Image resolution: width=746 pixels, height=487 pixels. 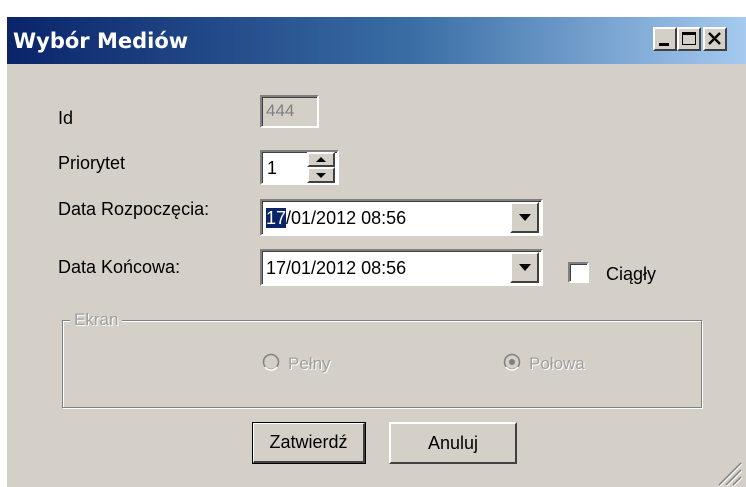 I want to click on title-bar: Wybór Mediów, so click(x=376, y=40).